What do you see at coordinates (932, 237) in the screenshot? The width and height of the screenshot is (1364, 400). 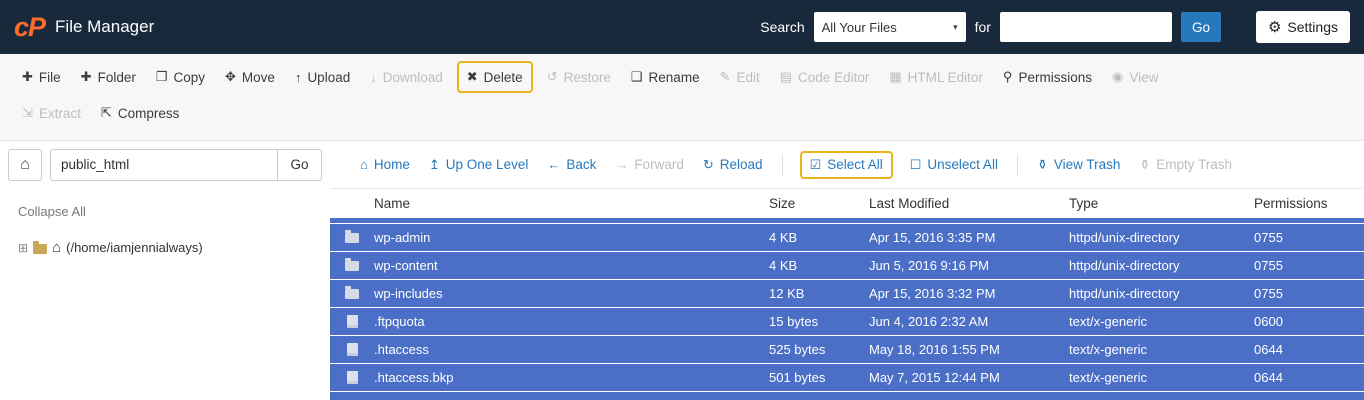 I see `file-modified: Apr 15, 2016 3:35 PM` at bounding box center [932, 237].